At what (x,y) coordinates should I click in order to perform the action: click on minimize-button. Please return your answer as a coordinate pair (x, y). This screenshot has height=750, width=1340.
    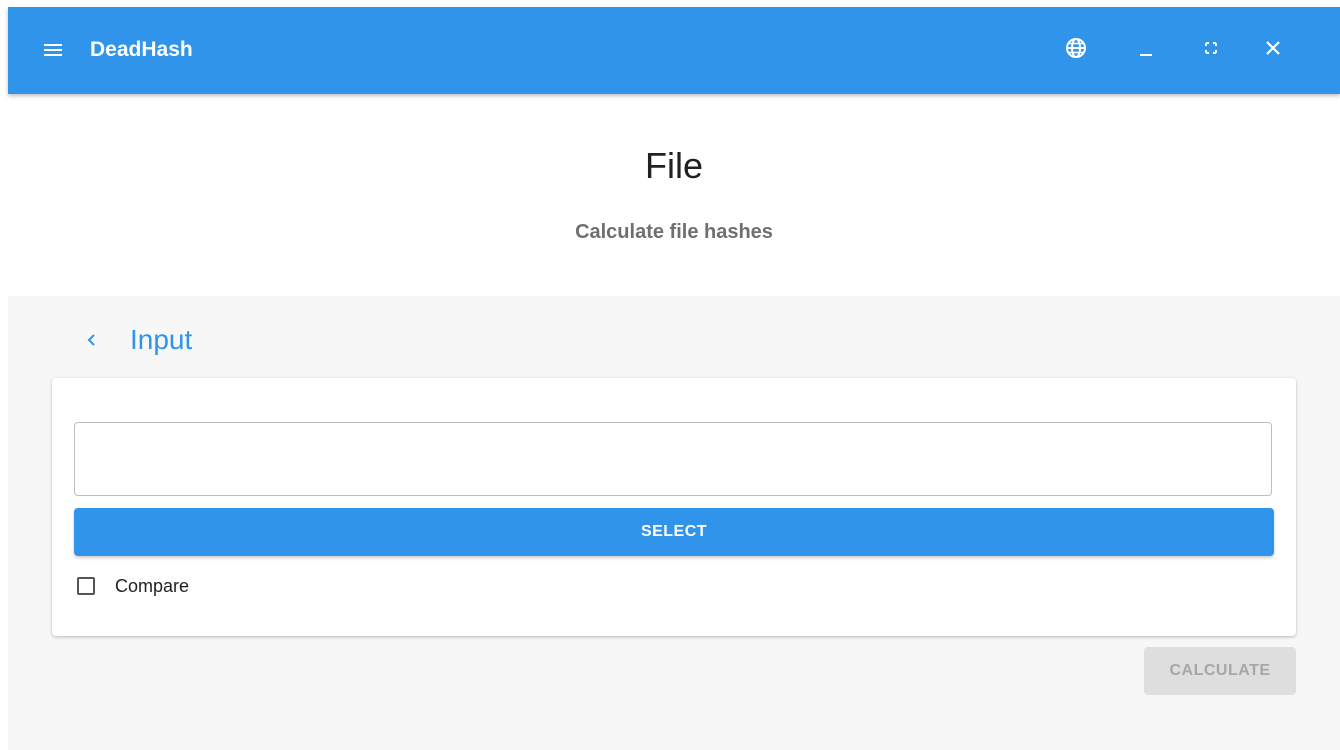
    Looking at the image, I should click on (1146, 50).